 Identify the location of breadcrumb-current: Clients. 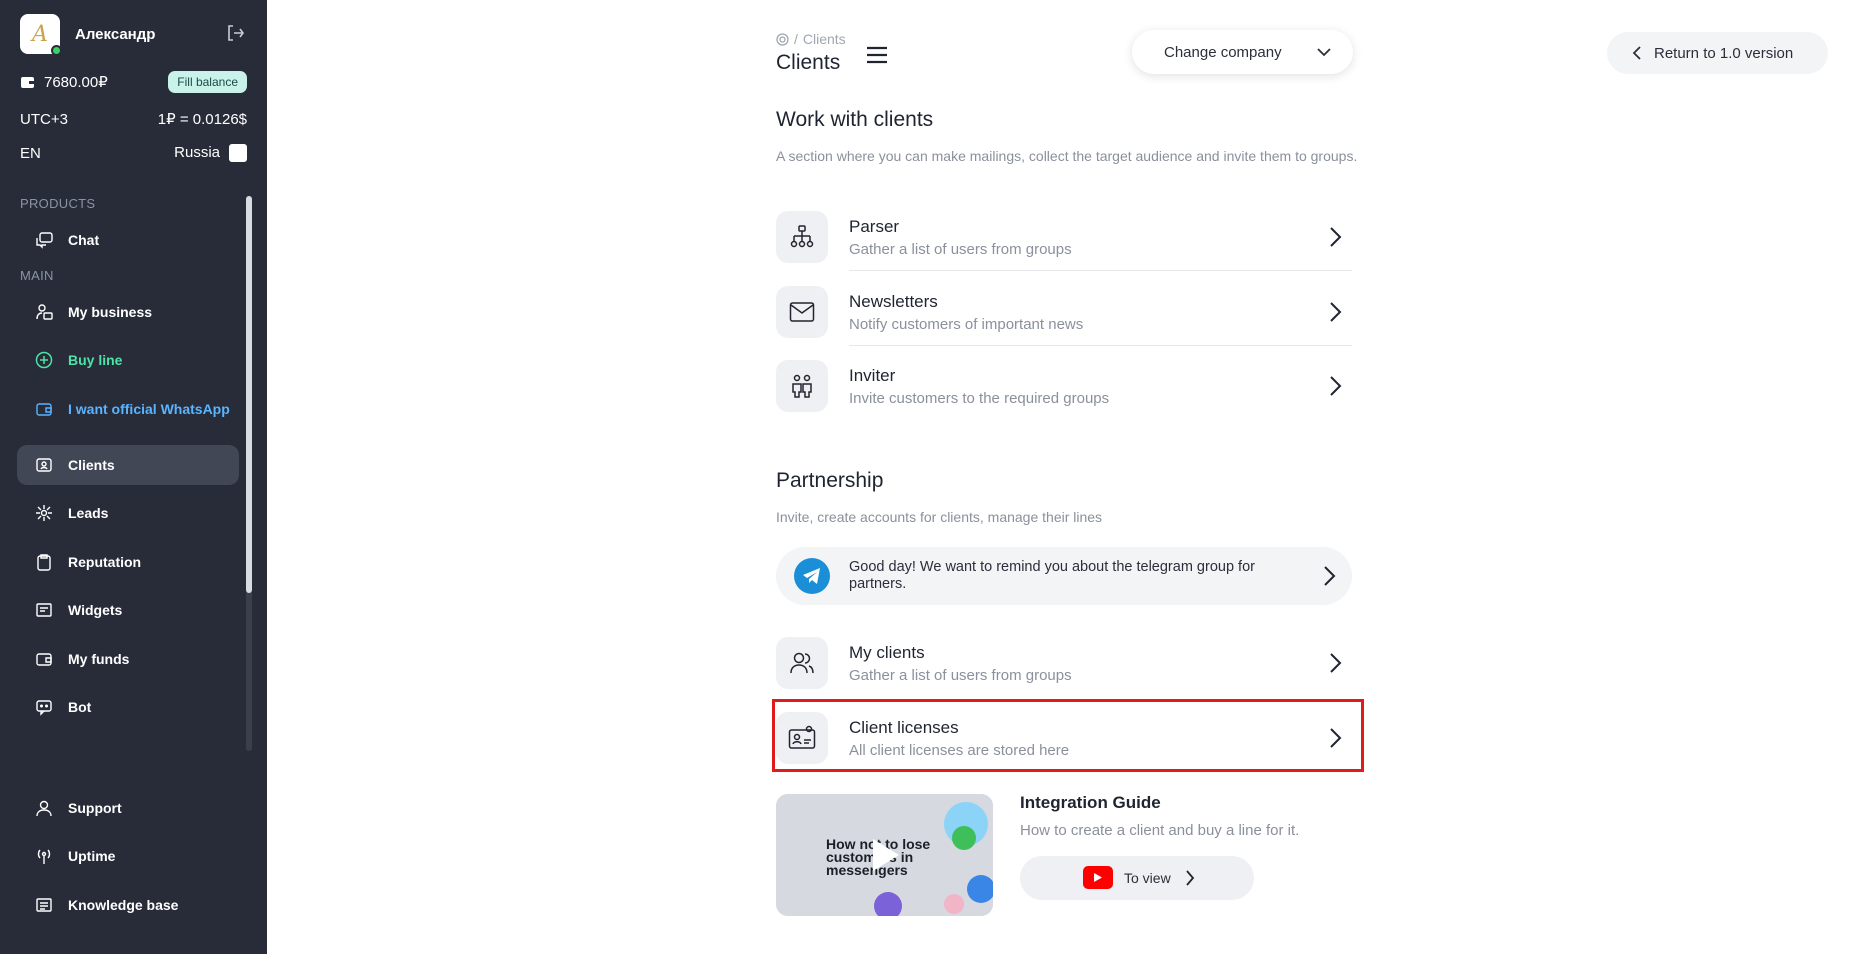
(824, 39).